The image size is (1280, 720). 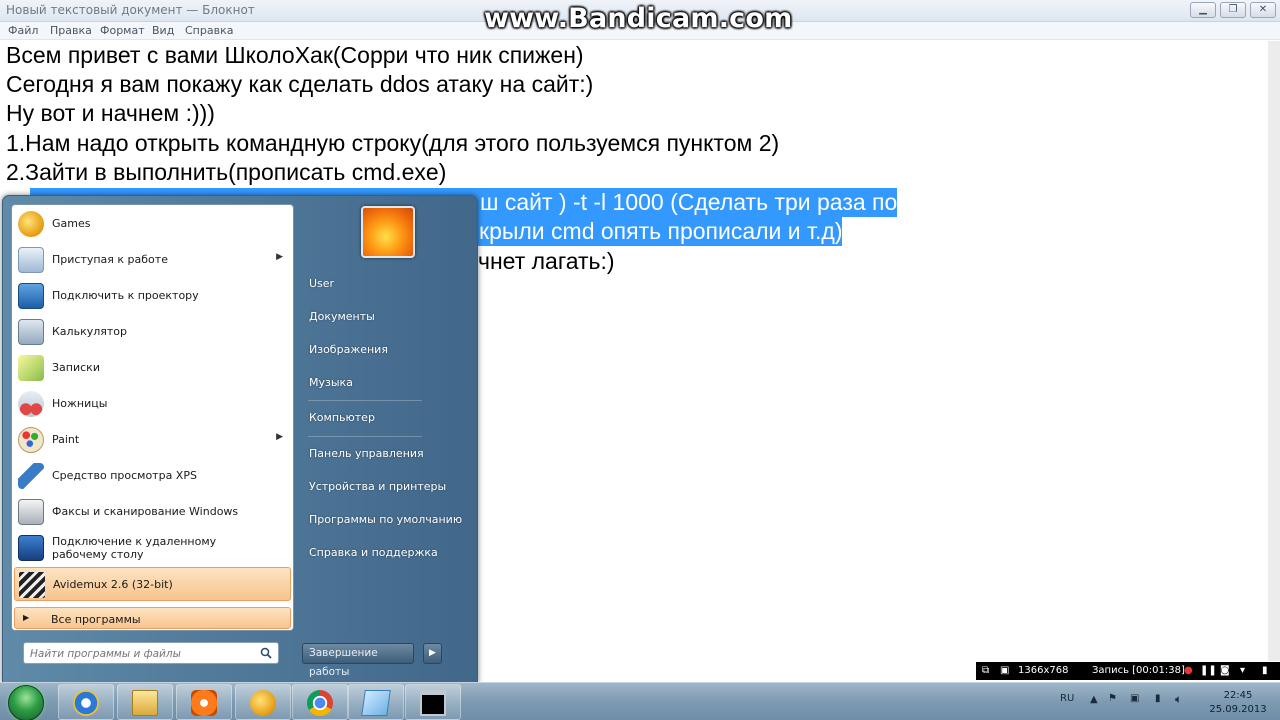 I want to click on camera-icon: ◙, so click(x=1225, y=670).